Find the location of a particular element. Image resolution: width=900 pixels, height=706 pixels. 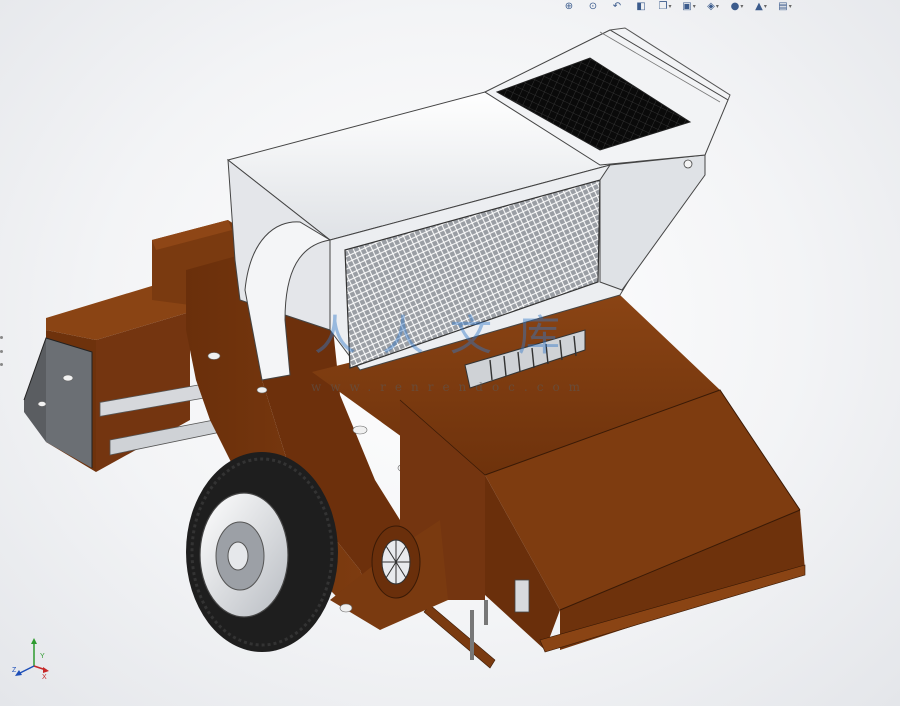

scene-icon: ▲ is located at coordinates (759, 6).